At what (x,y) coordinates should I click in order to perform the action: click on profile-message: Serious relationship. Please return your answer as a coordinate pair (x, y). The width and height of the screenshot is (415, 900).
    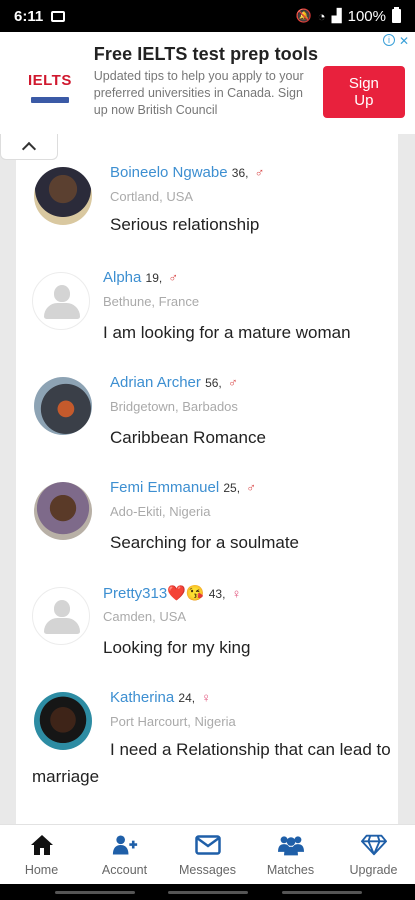
    Looking at the image, I should click on (185, 224).